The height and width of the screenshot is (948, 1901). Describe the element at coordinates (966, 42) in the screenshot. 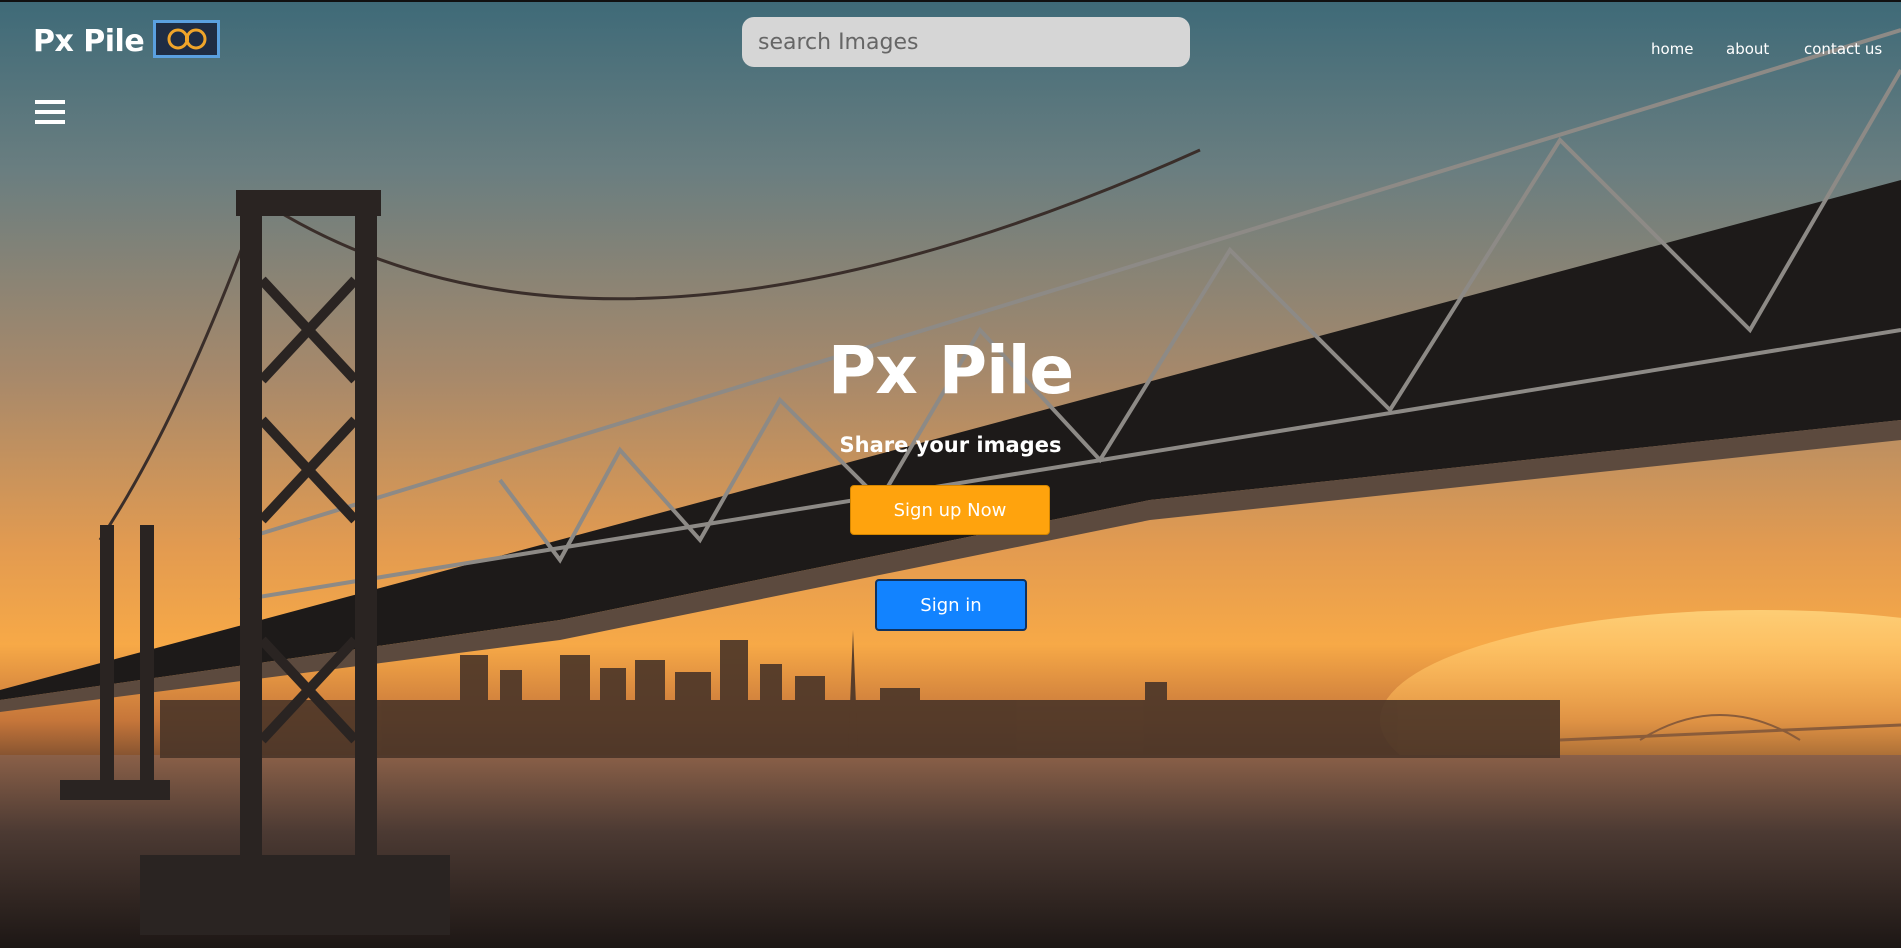

I see `search-input` at that location.